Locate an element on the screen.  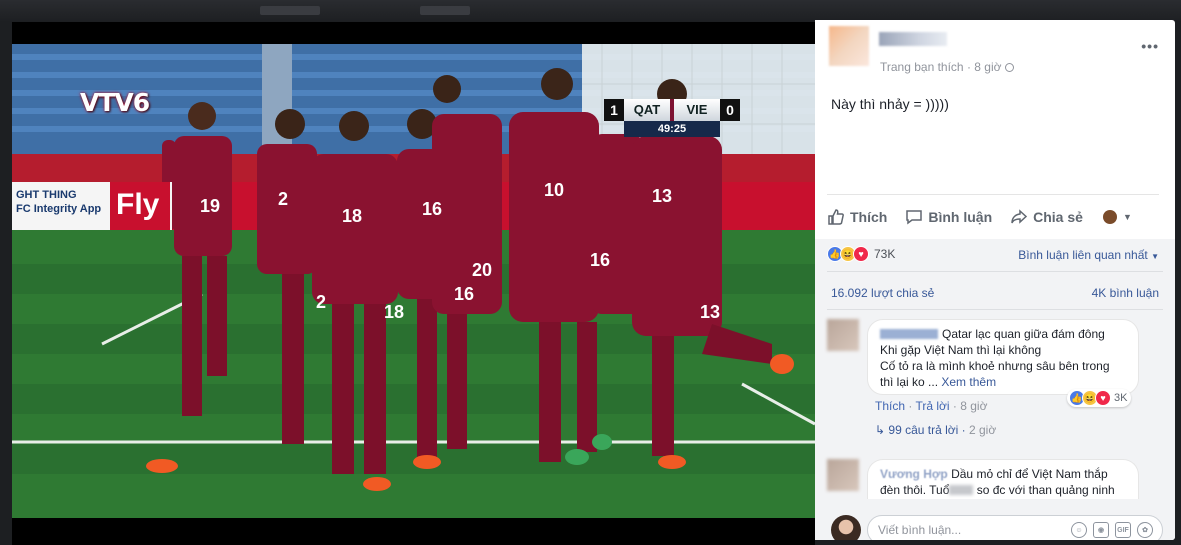
page-avatar is located at coordinates (849, 46).